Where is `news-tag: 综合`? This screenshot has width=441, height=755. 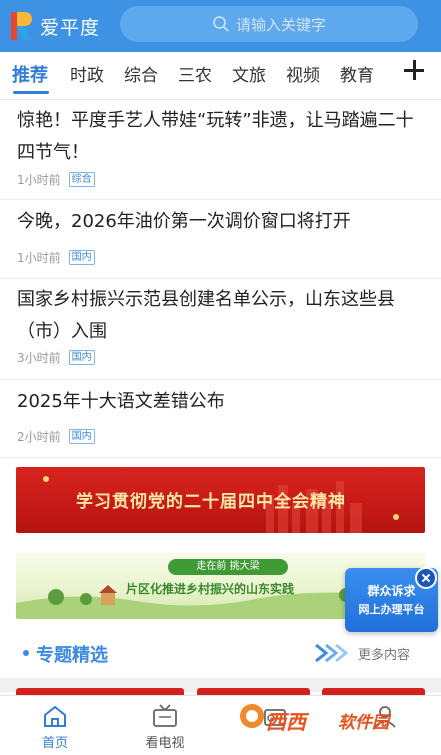
news-tag: 综合 is located at coordinates (81, 179).